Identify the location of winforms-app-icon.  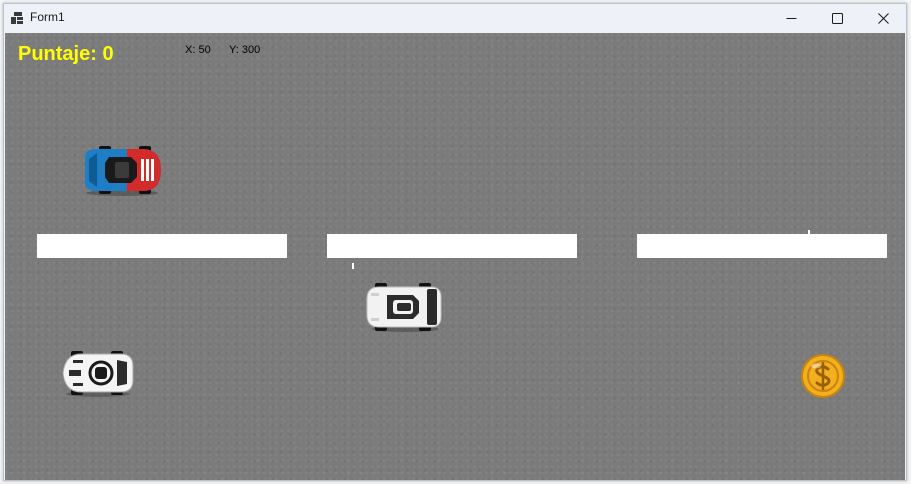
(17, 18).